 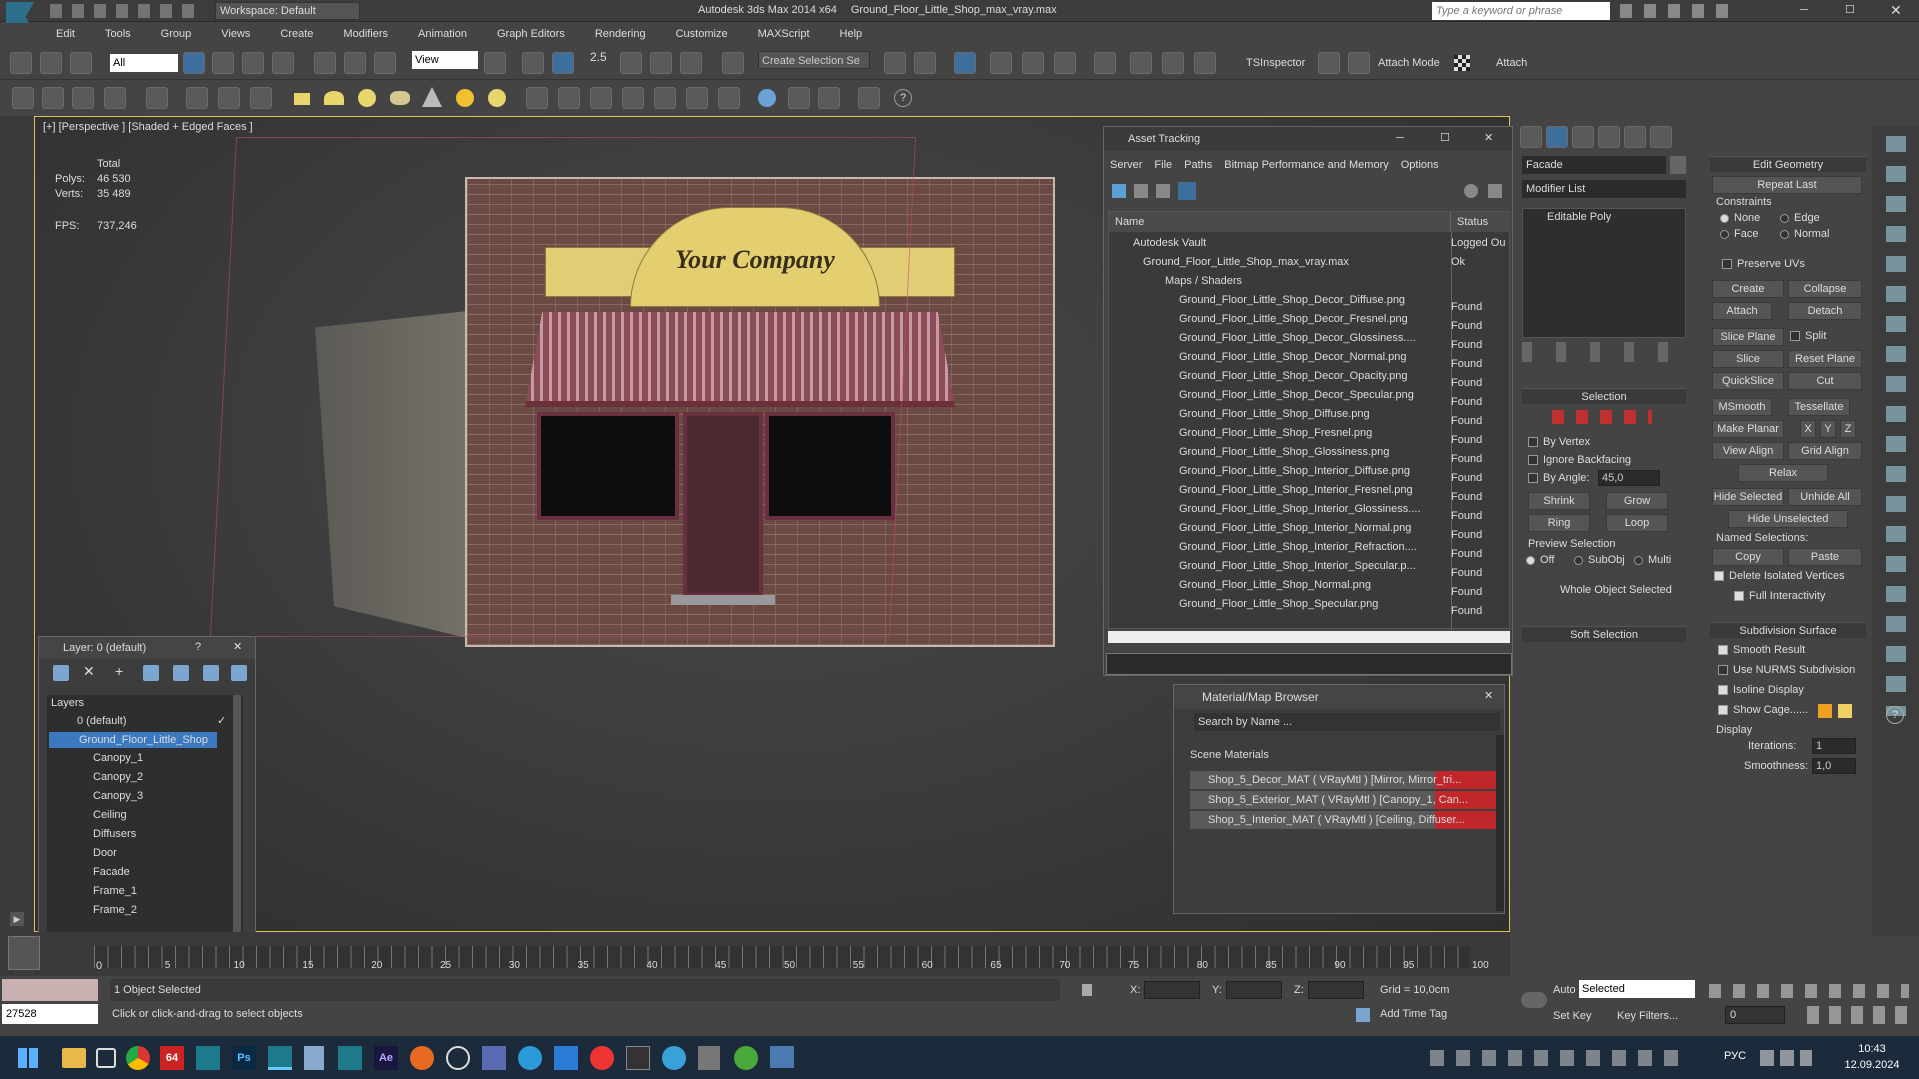 I want to click on hierarchy-tab-icon, so click(x=1583, y=137).